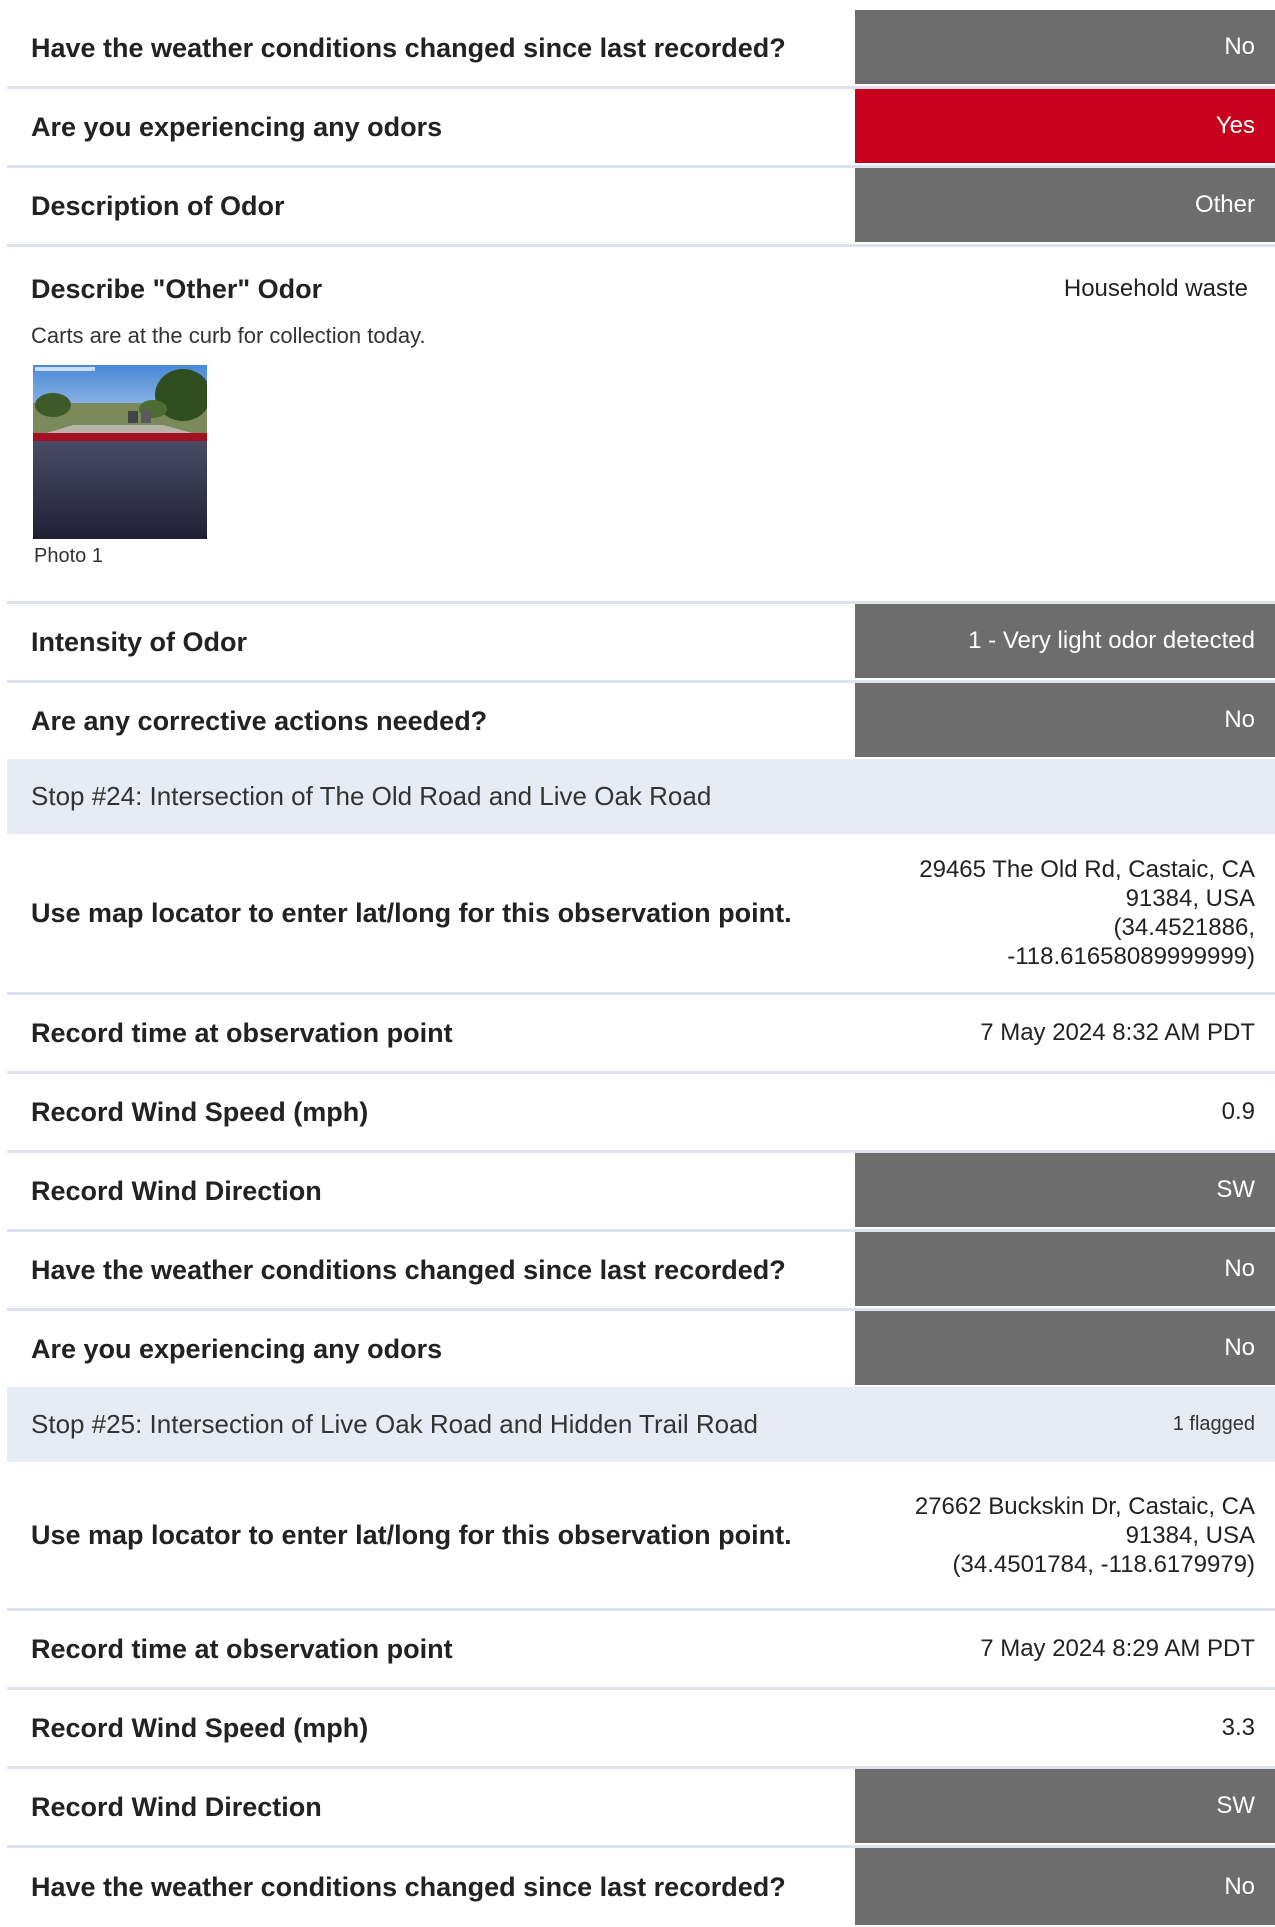  Describe the element at coordinates (259, 720) in the screenshot. I see `question-label: Are any corrective actions needed?` at that location.